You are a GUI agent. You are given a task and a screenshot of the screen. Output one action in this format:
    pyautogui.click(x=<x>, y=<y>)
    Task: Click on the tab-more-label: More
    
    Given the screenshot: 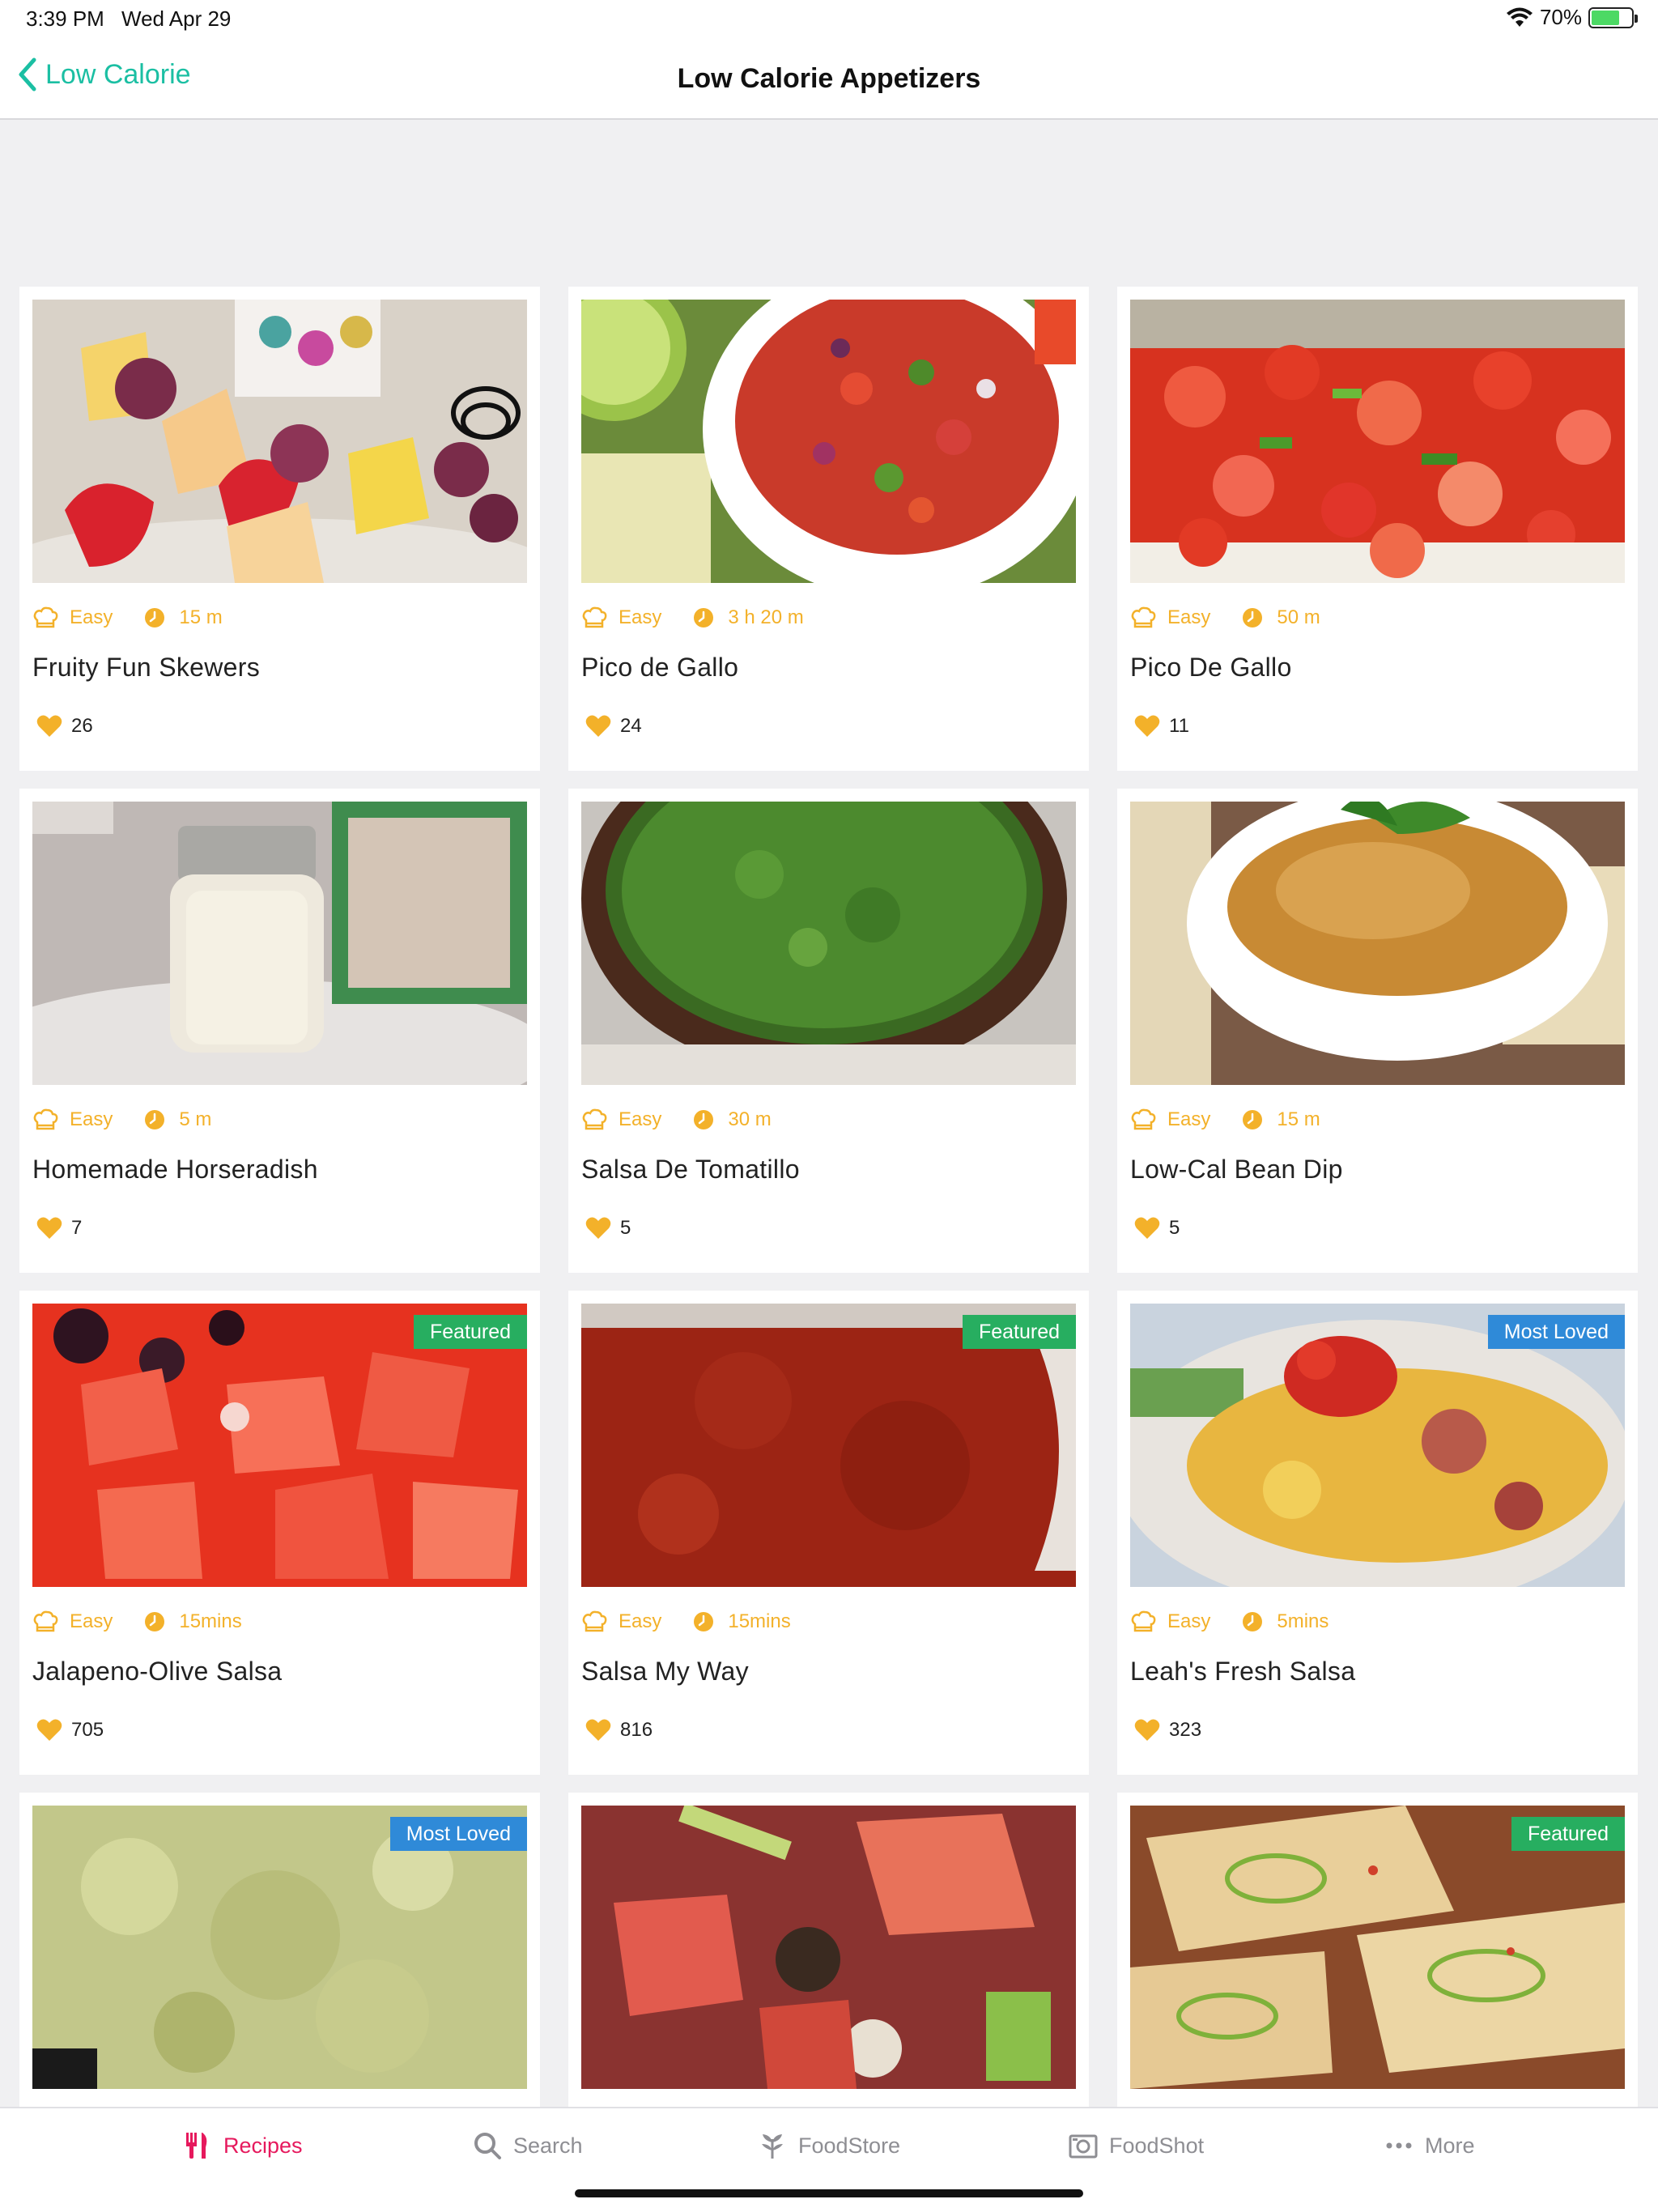 What is the action you would take?
    pyautogui.click(x=1450, y=2146)
    